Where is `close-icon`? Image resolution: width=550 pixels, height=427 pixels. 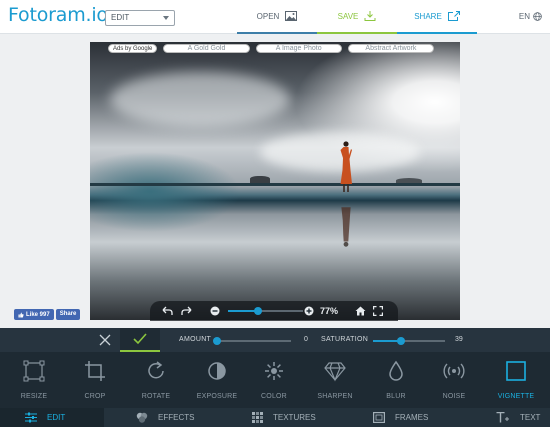 close-icon is located at coordinates (105, 340).